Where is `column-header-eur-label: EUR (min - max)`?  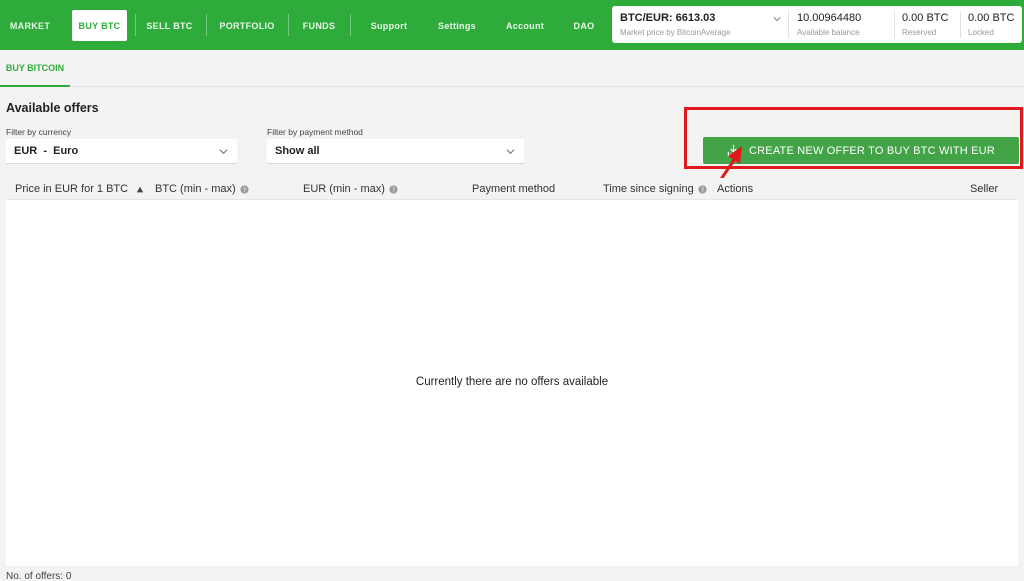
column-header-eur-label: EUR (min - max) is located at coordinates (344, 189).